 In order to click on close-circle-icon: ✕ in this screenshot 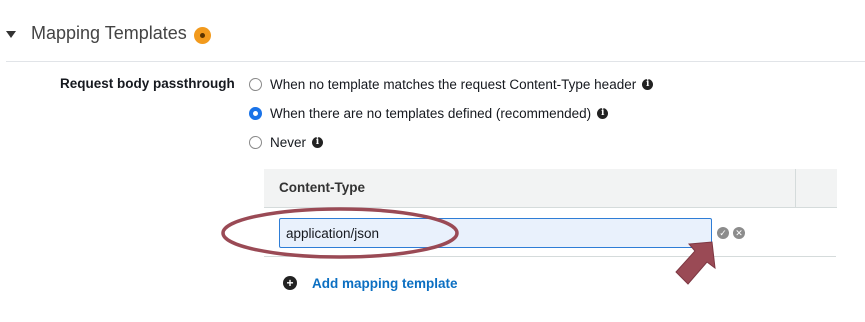, I will do `click(739, 233)`.